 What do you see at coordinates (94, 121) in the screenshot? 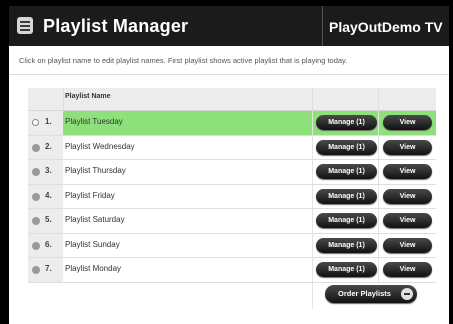
I see `playlist-name-link: Playlist Tuesday` at bounding box center [94, 121].